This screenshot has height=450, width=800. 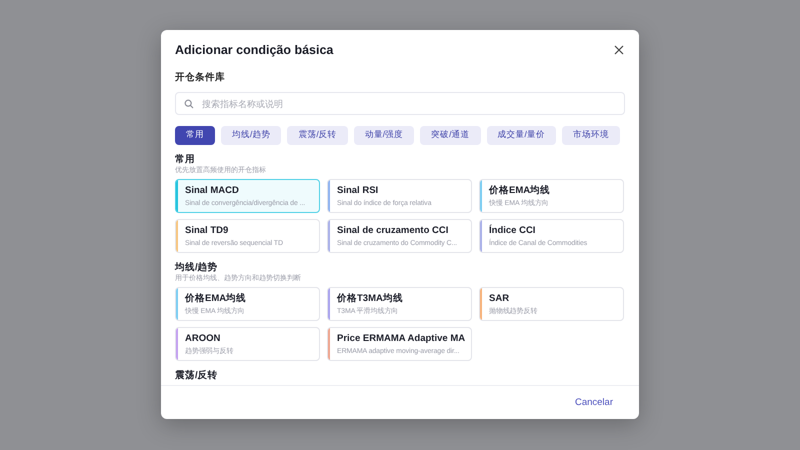 I want to click on indicator-name: AROON, so click(x=203, y=338).